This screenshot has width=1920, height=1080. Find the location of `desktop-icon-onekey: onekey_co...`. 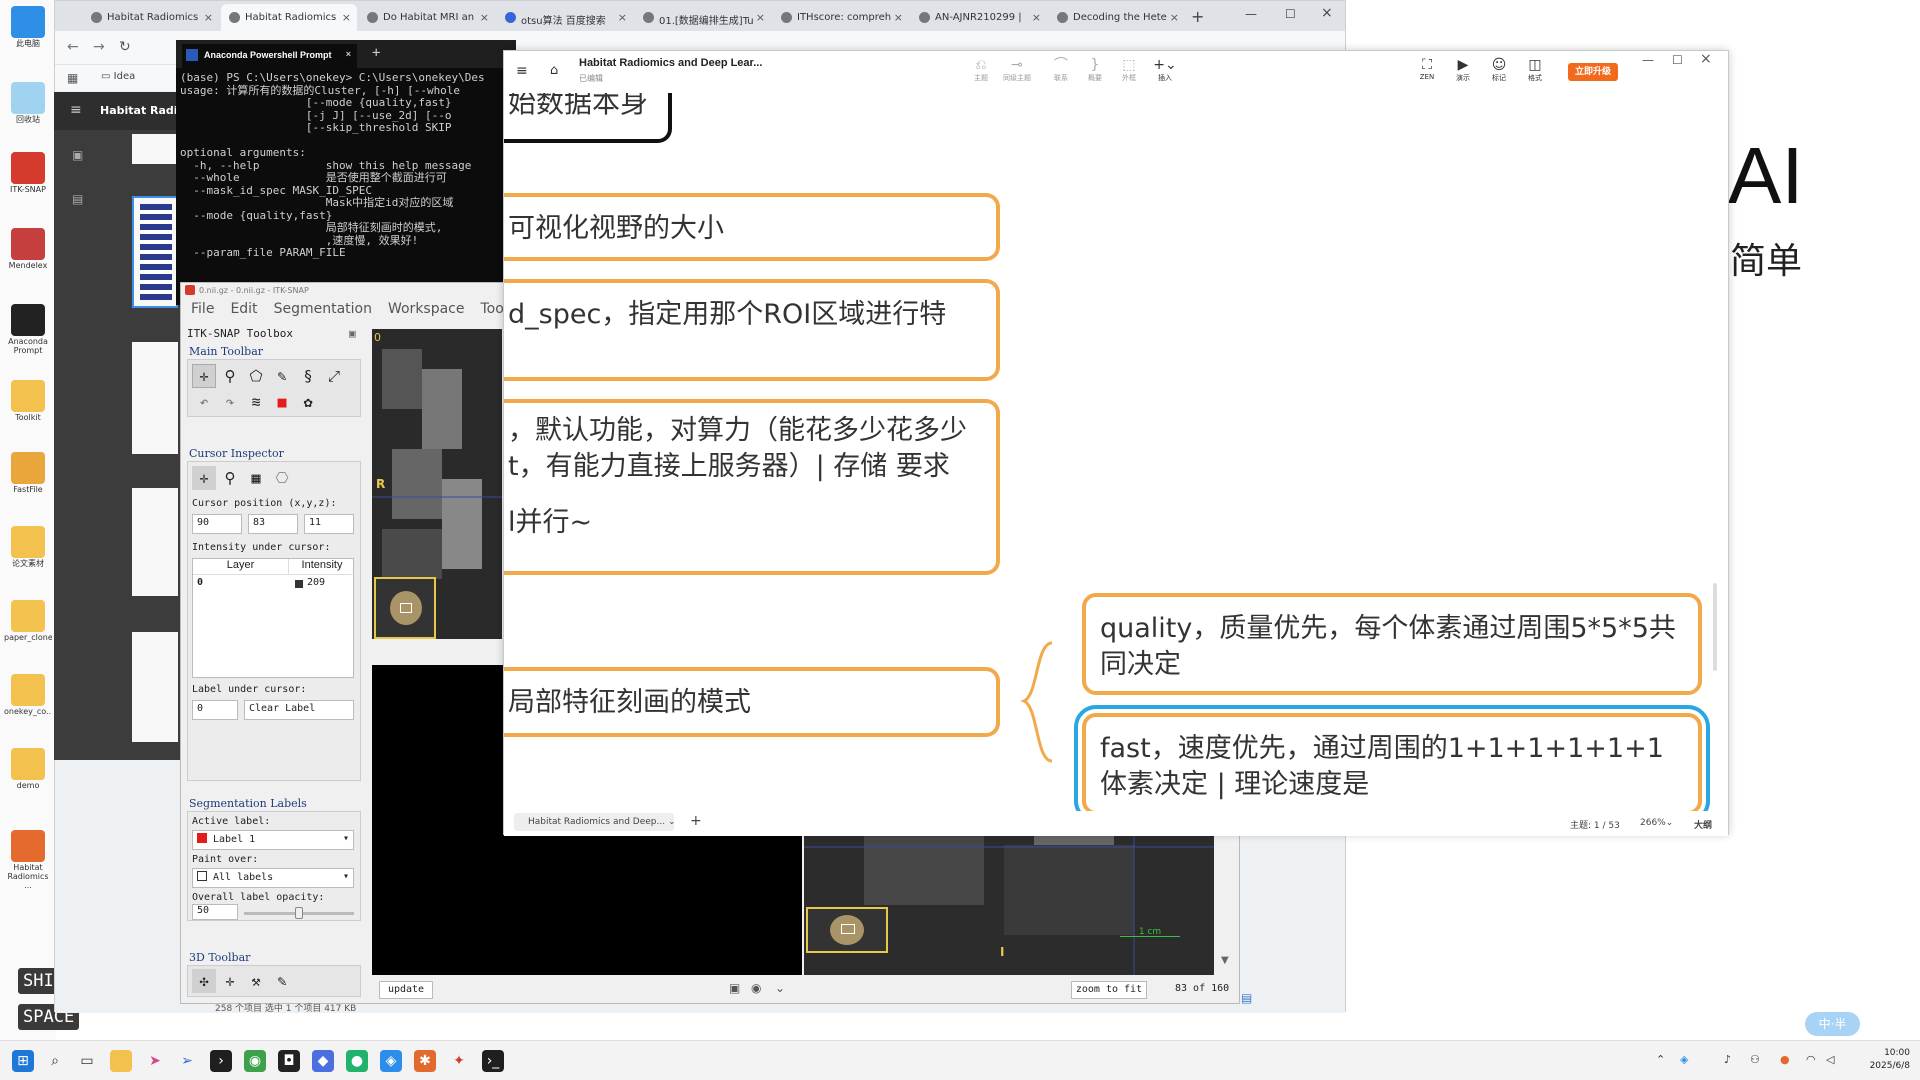

desktop-icon-onekey: onekey_co... is located at coordinates (28, 695).